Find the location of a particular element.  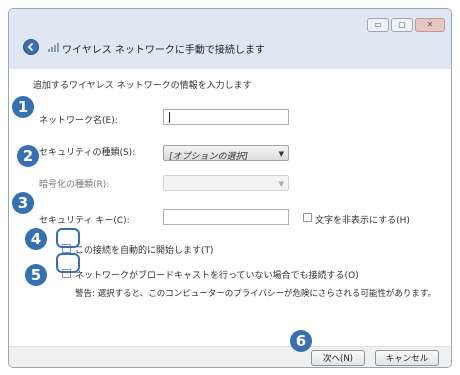

minimize-button: ▭ is located at coordinates (378, 25).